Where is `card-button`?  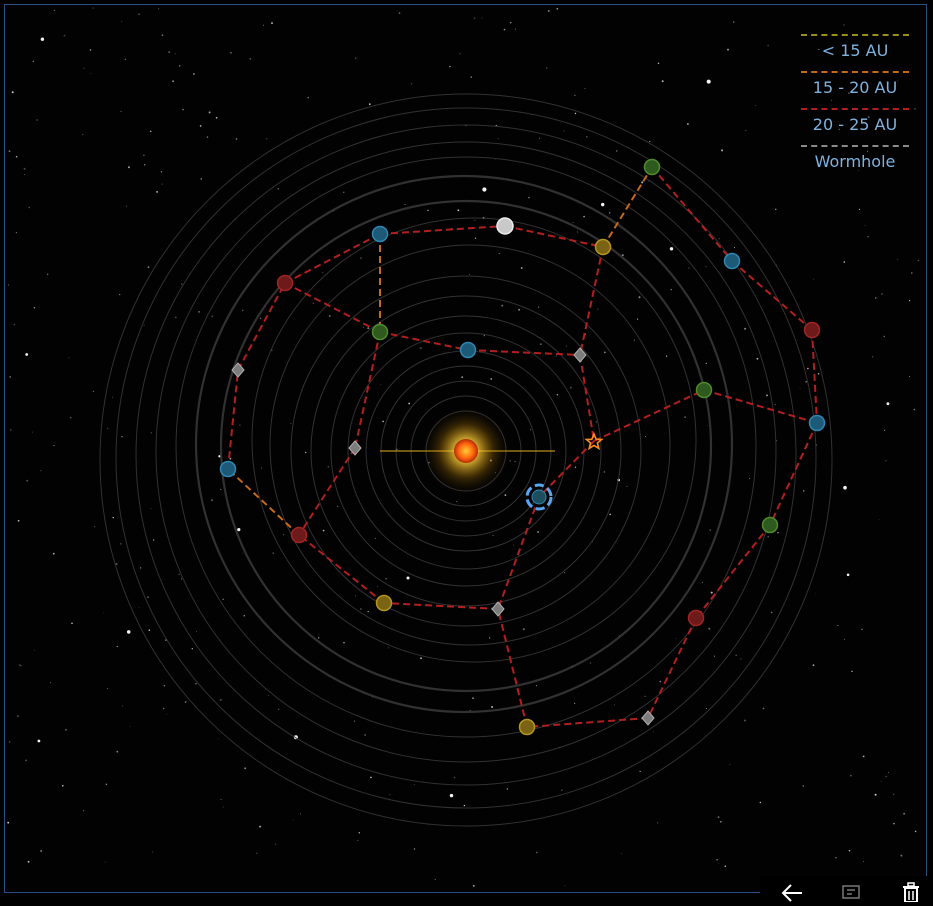
card-button is located at coordinates (851, 891).